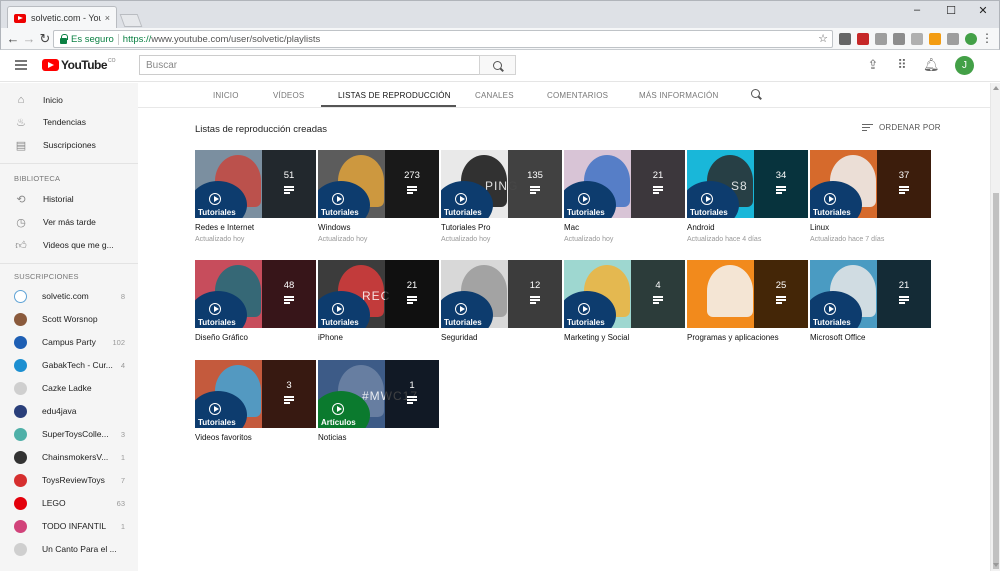 This screenshot has width=1000, height=571. Describe the element at coordinates (996, 565) in the screenshot. I see `scroll-down-icon` at that location.